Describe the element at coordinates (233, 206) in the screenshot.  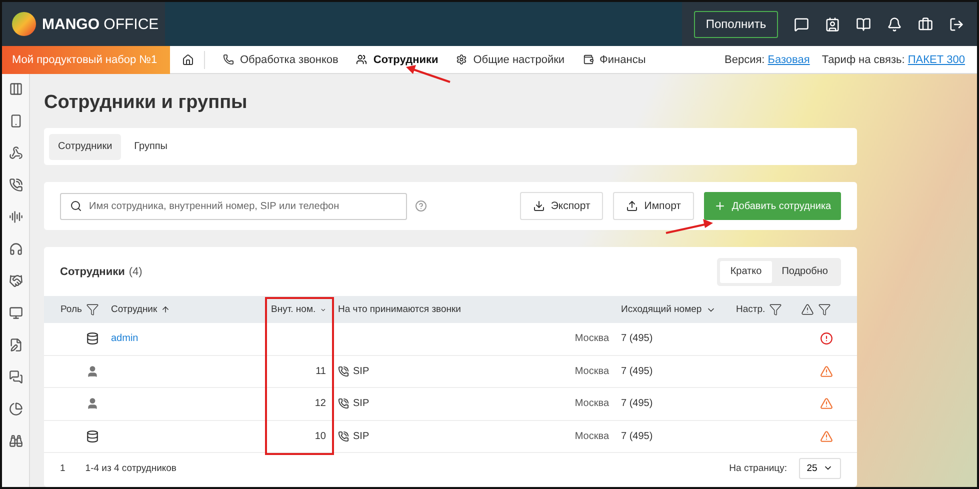
I see `search-field: Имя сотрудника, внутренний номер, SIP или телефон` at that location.